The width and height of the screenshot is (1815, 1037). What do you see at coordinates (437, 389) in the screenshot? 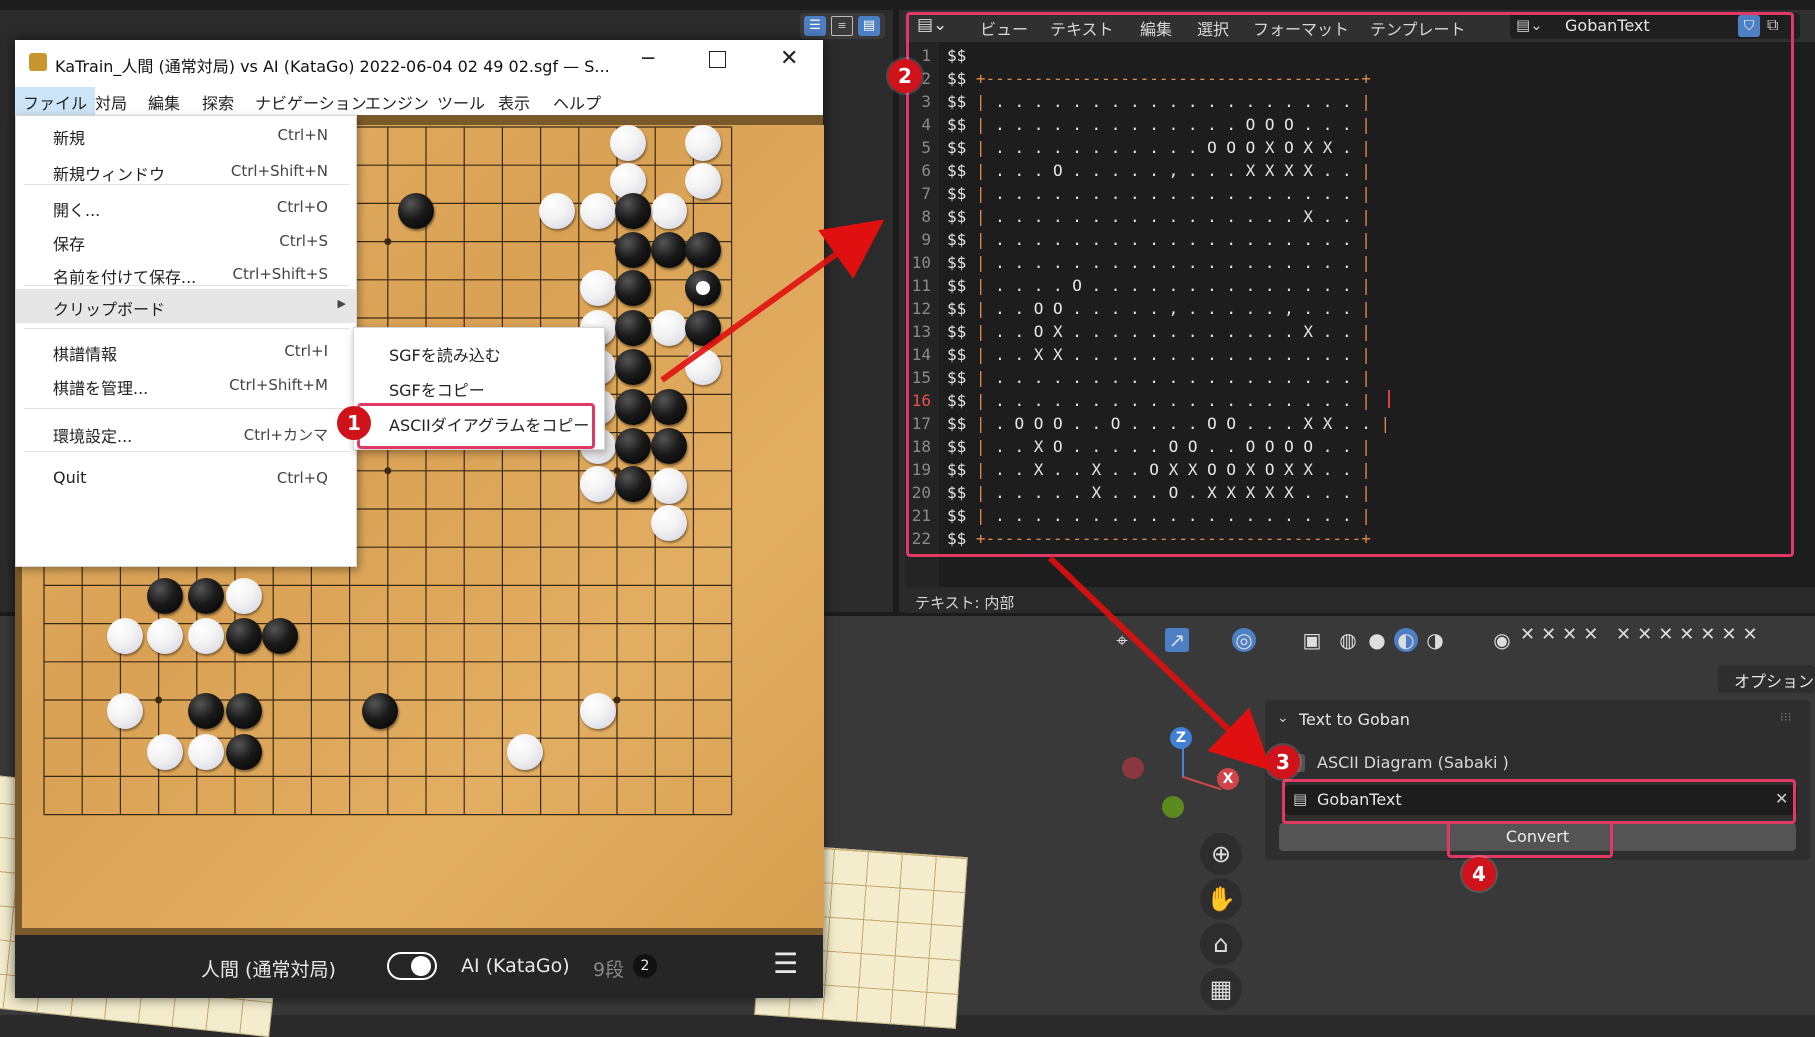
I see `clipboard-submenu-item: SGFをコピー` at bounding box center [437, 389].